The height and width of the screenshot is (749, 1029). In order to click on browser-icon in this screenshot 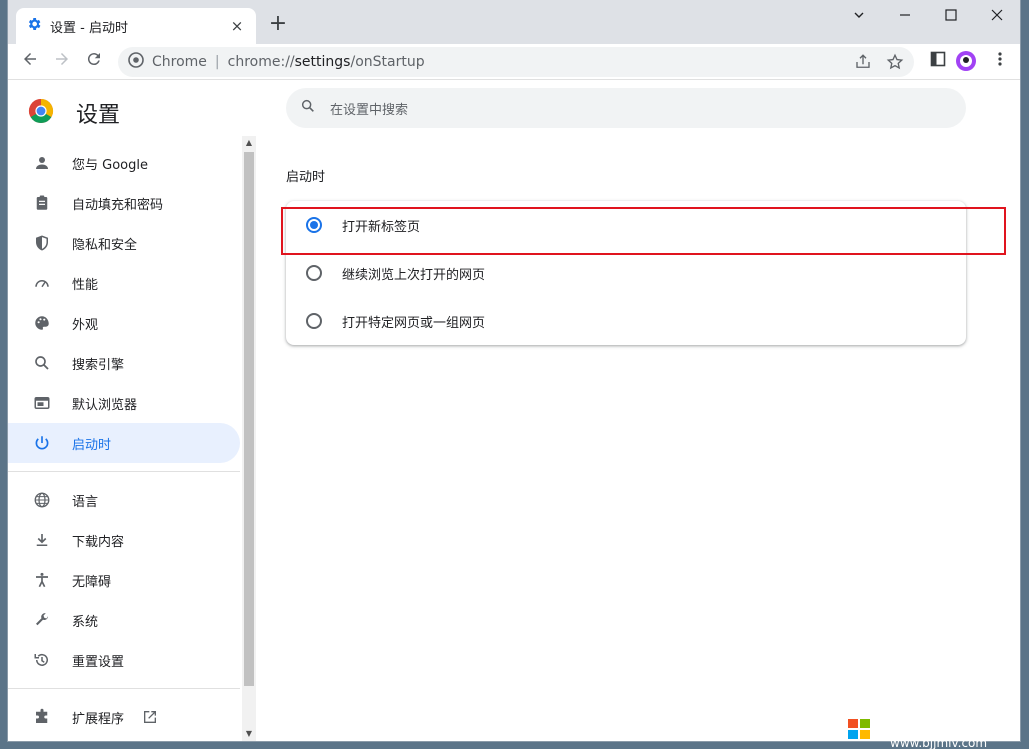, I will do `click(42, 403)`.